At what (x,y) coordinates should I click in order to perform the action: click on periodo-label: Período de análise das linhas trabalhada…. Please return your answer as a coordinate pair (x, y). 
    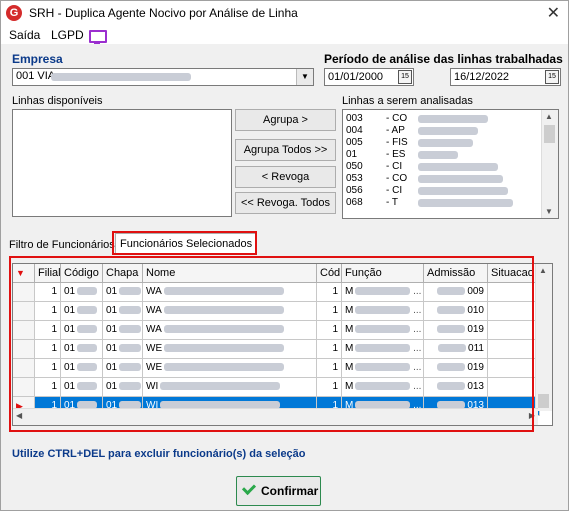
    Looking at the image, I should click on (443, 59).